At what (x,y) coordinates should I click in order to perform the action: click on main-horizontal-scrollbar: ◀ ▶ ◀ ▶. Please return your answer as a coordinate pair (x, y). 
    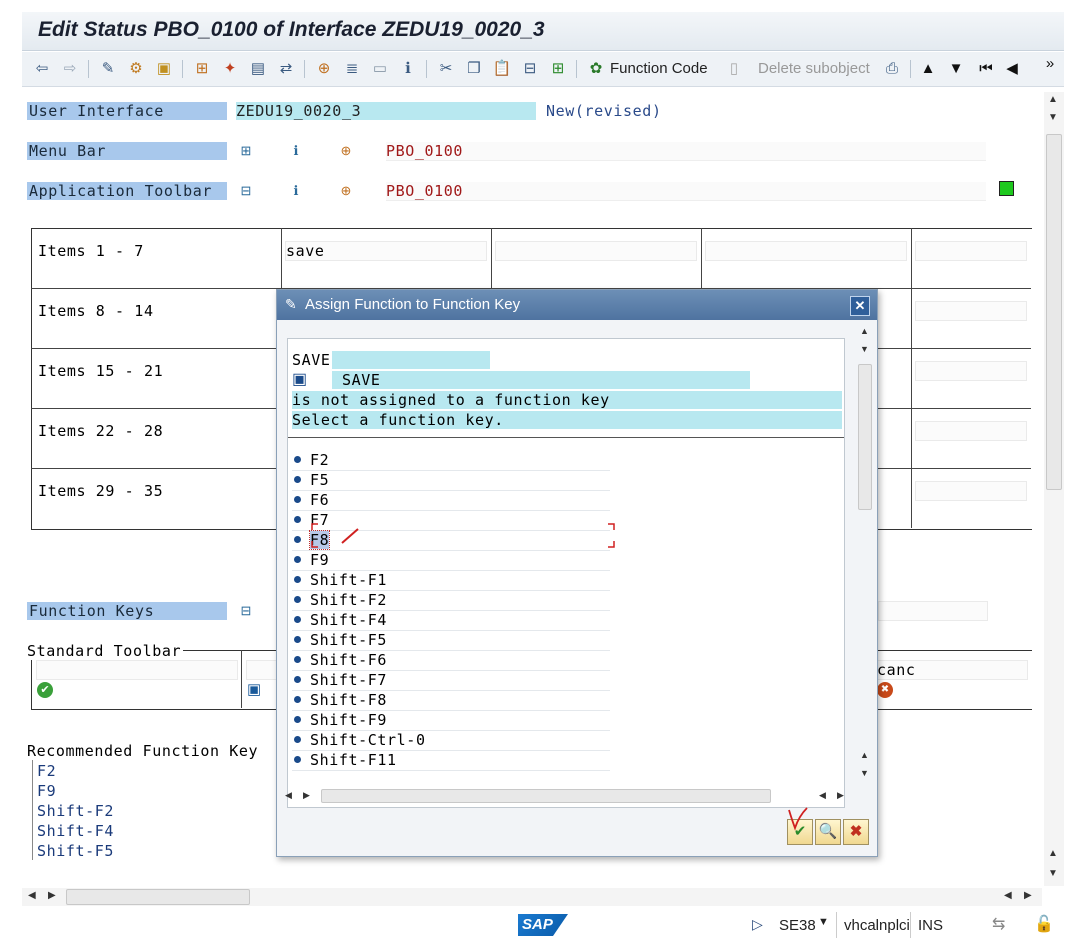
    Looking at the image, I should click on (532, 897).